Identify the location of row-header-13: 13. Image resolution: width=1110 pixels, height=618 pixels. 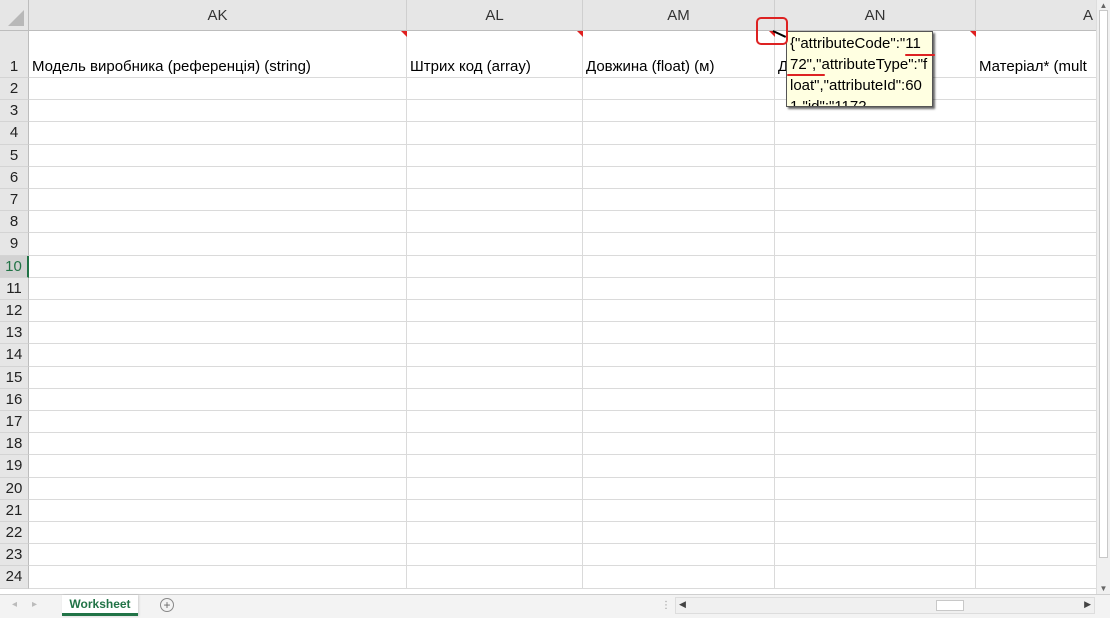
(14, 333).